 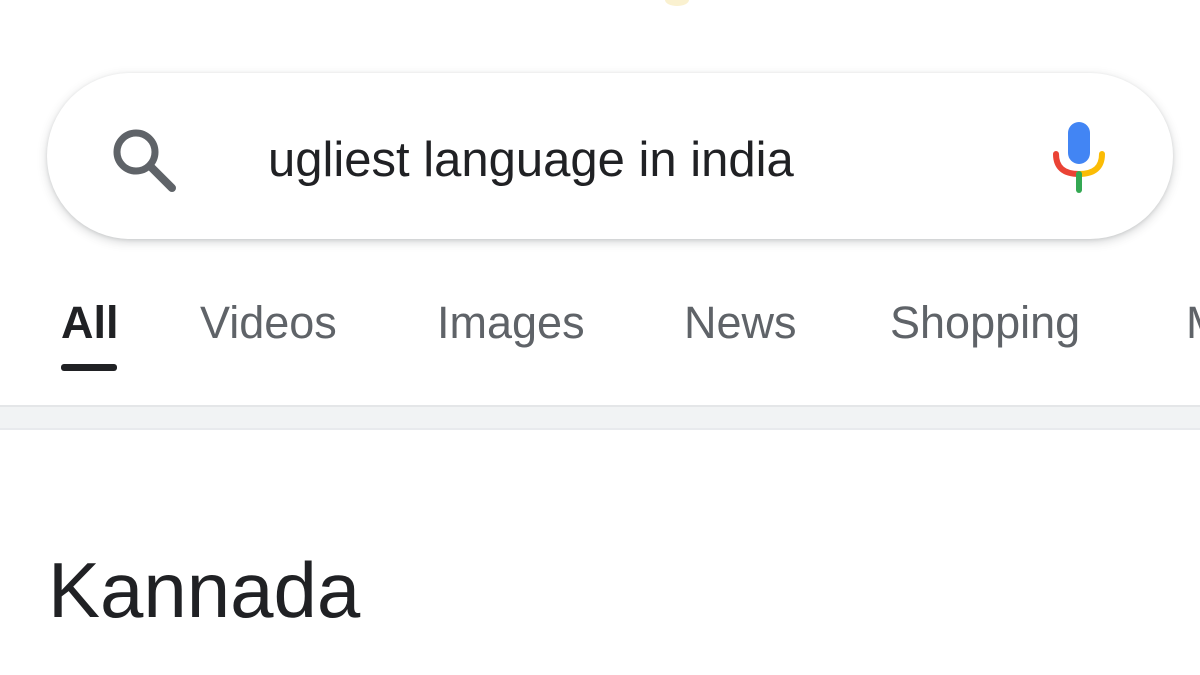 What do you see at coordinates (90, 330) in the screenshot?
I see `tab-all: All` at bounding box center [90, 330].